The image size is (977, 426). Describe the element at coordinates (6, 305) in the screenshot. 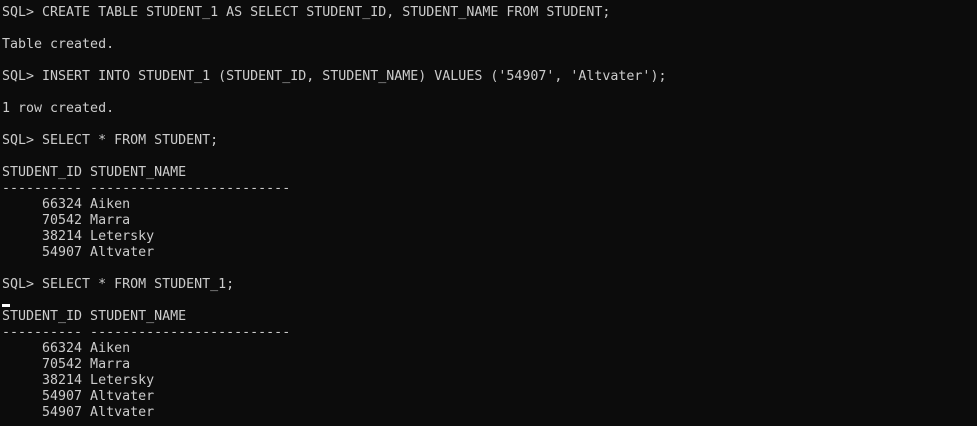

I see `text-cursor` at that location.